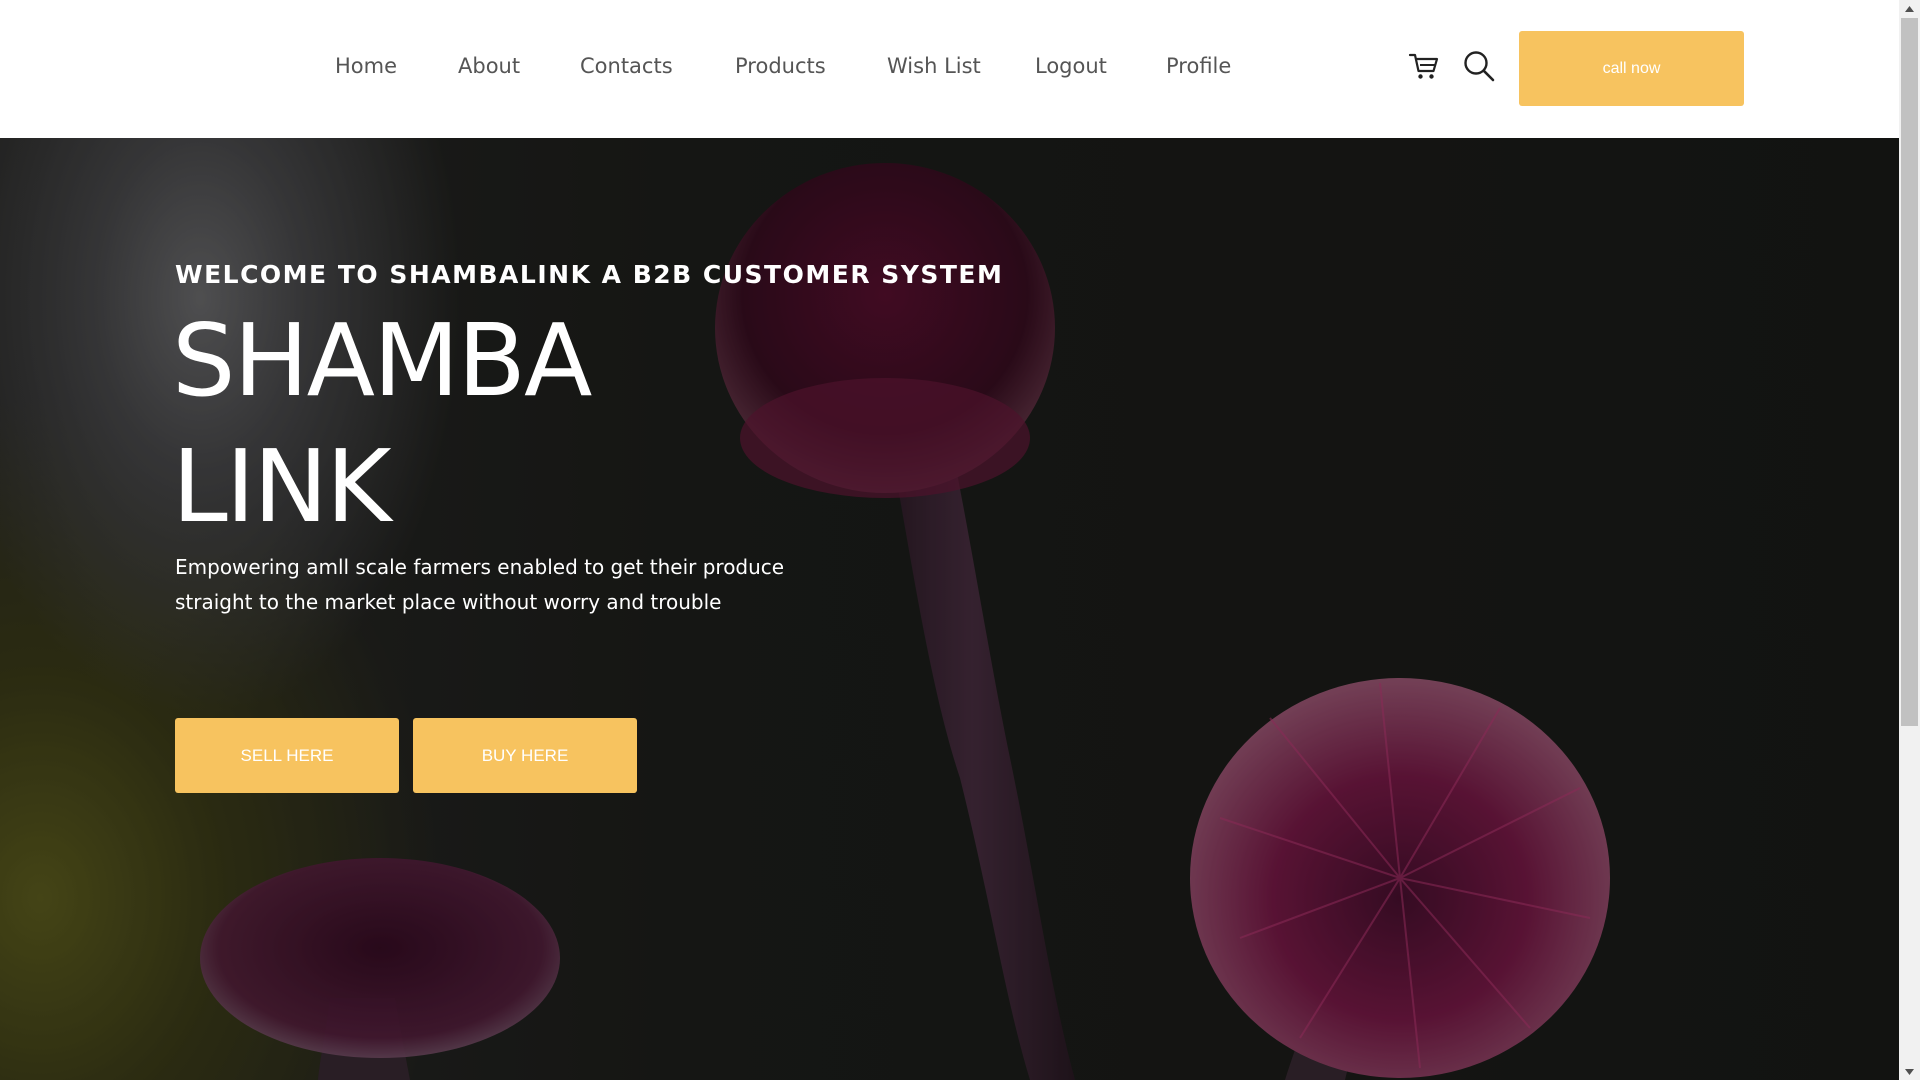 The height and width of the screenshot is (1080, 1920). I want to click on nav-link-logout: Logout, so click(1071, 66).